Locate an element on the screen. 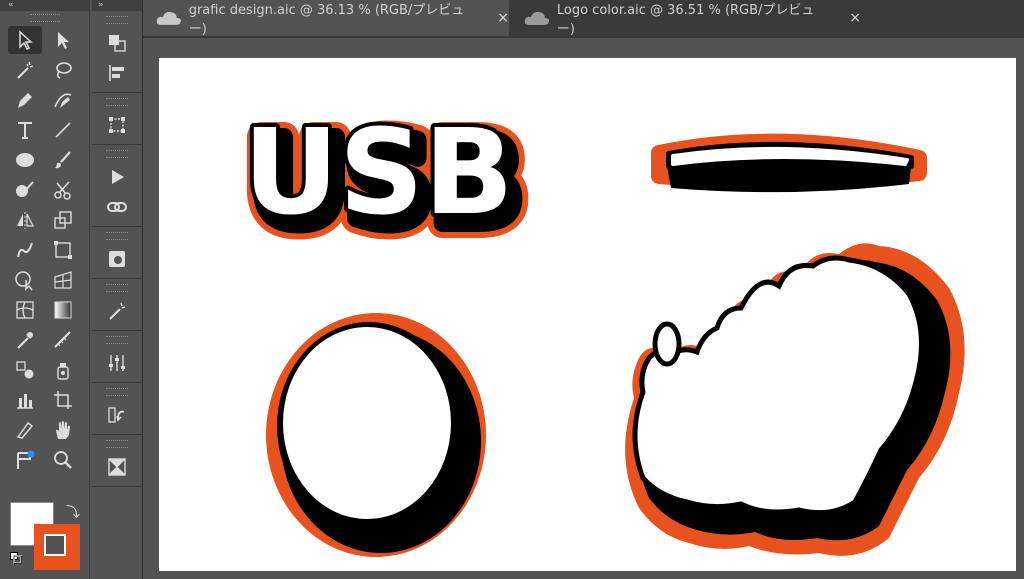 Image resolution: width=1024 pixels, height=579 pixels. magic-wand-panel-icon is located at coordinates (117, 311).